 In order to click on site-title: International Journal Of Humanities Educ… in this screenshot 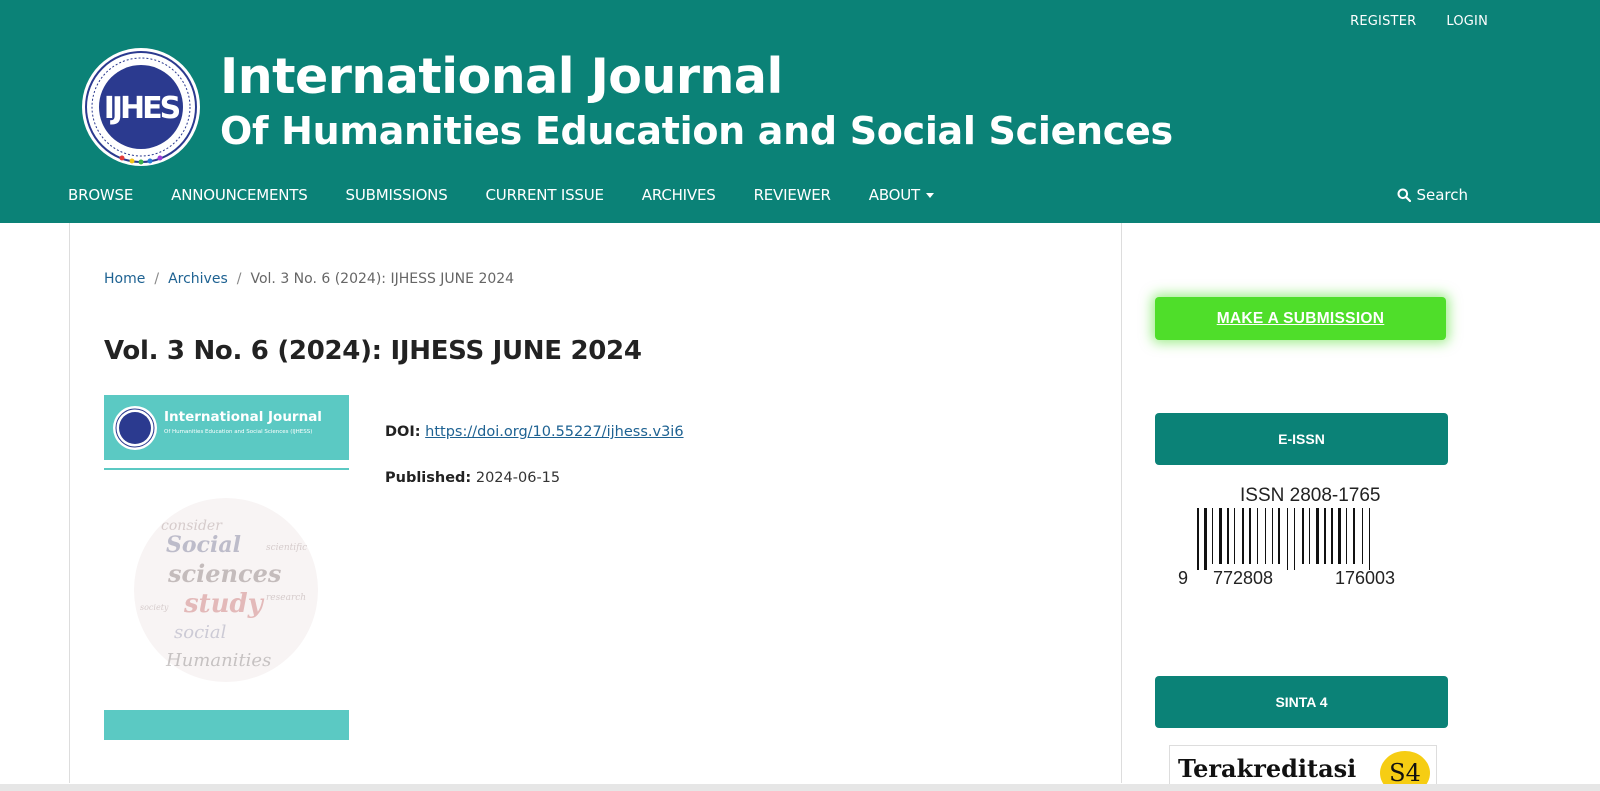, I will do `click(696, 100)`.